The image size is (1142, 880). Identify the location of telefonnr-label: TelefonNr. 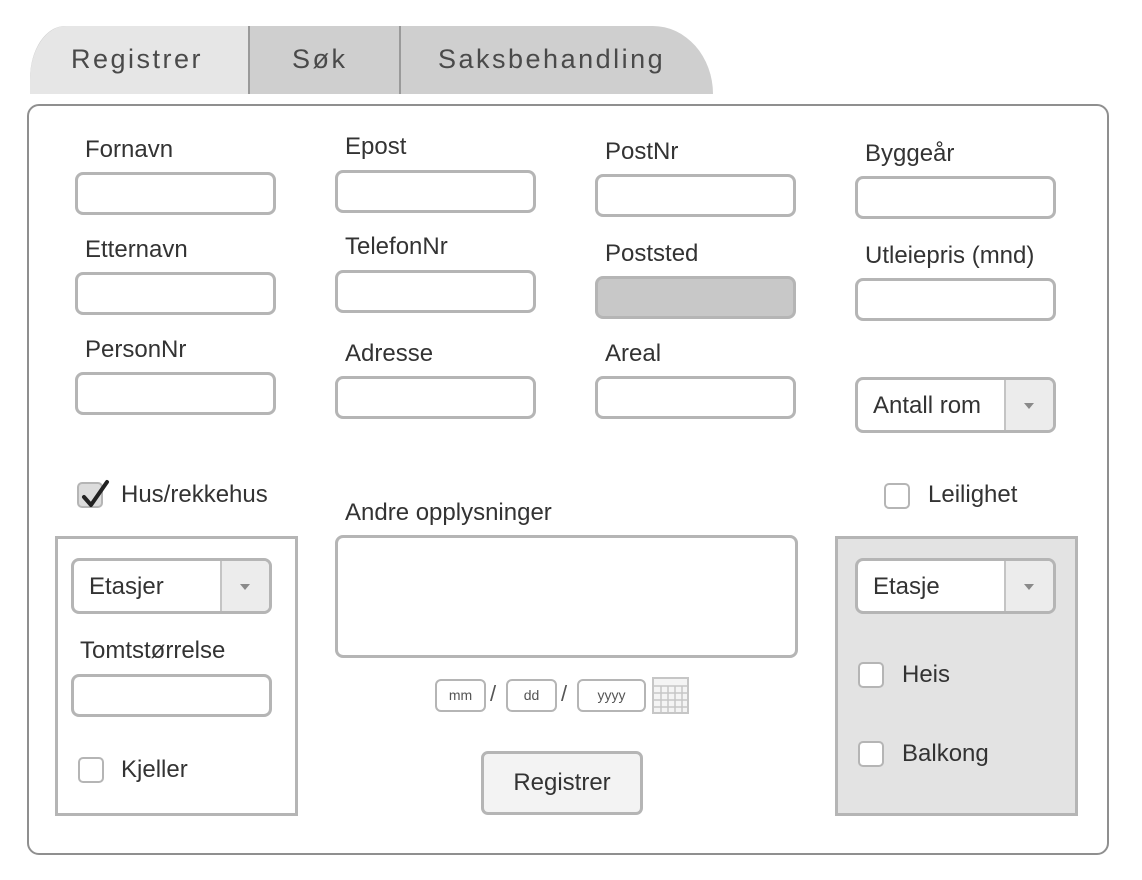
(396, 246).